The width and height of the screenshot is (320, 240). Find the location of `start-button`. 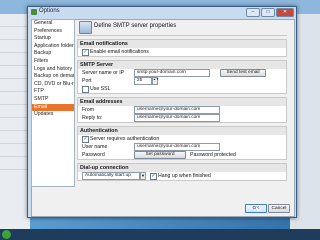

start-button is located at coordinates (6, 234).